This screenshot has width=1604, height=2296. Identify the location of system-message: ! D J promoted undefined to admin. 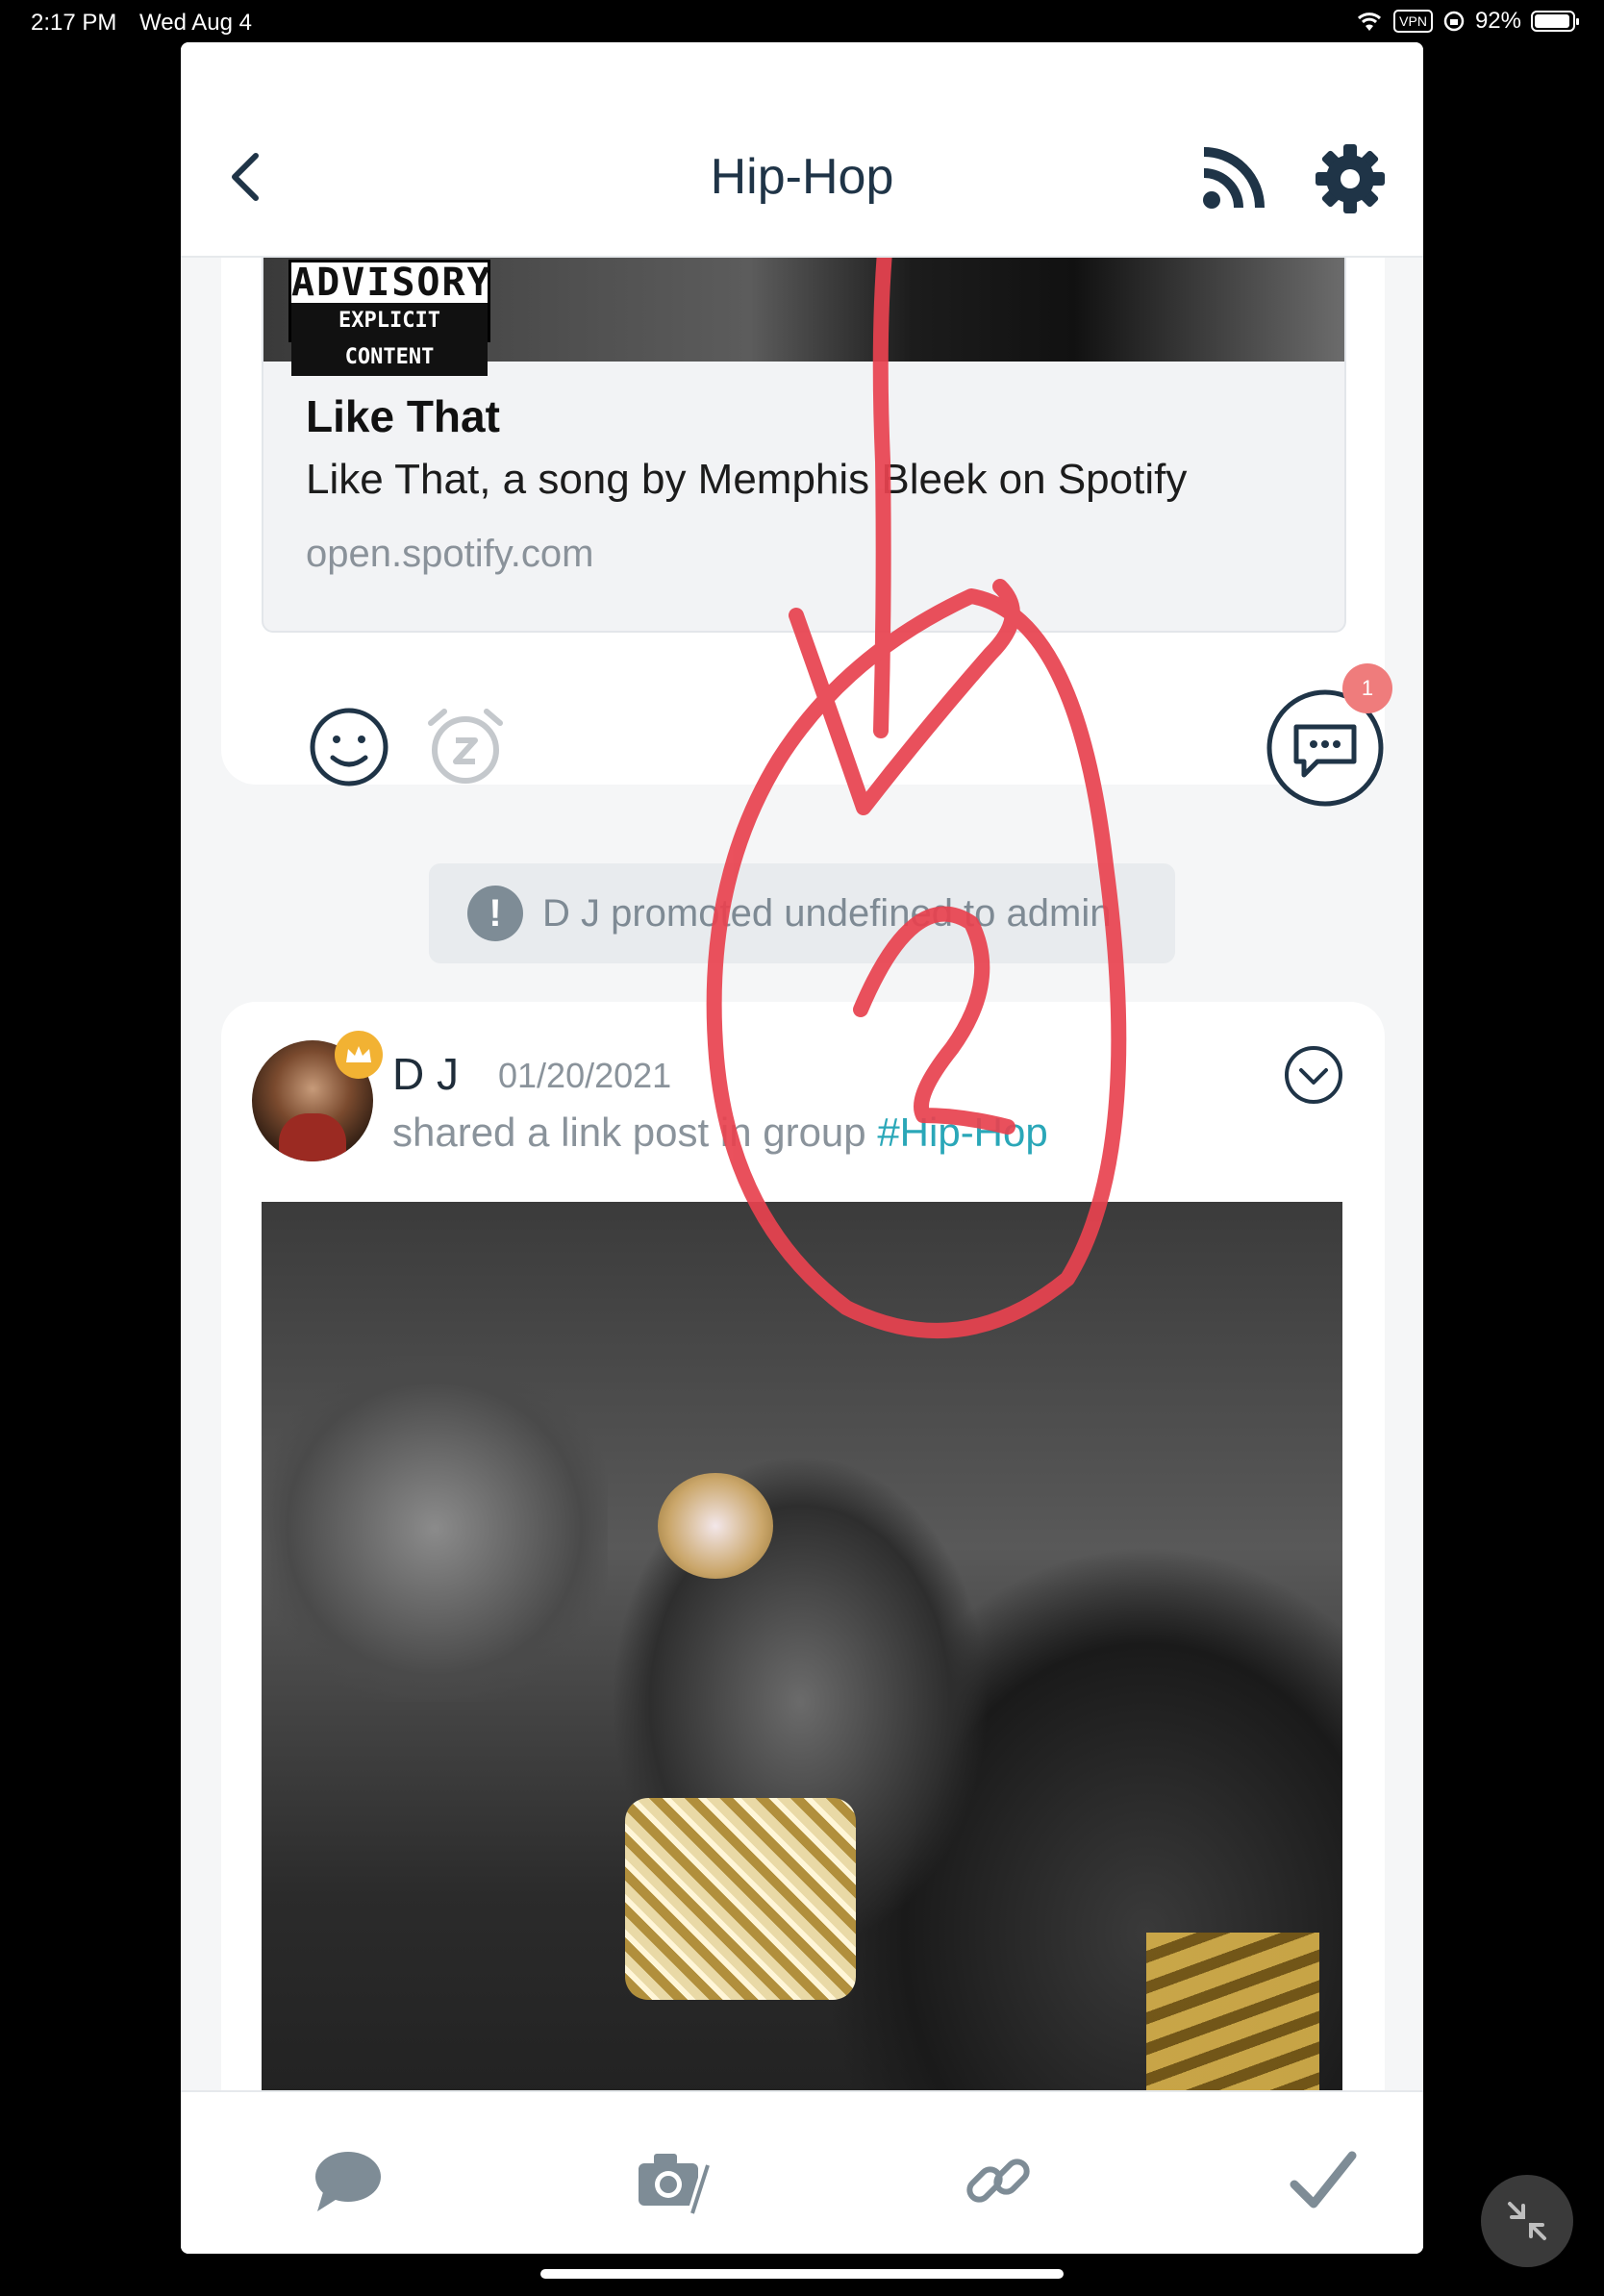
(802, 913).